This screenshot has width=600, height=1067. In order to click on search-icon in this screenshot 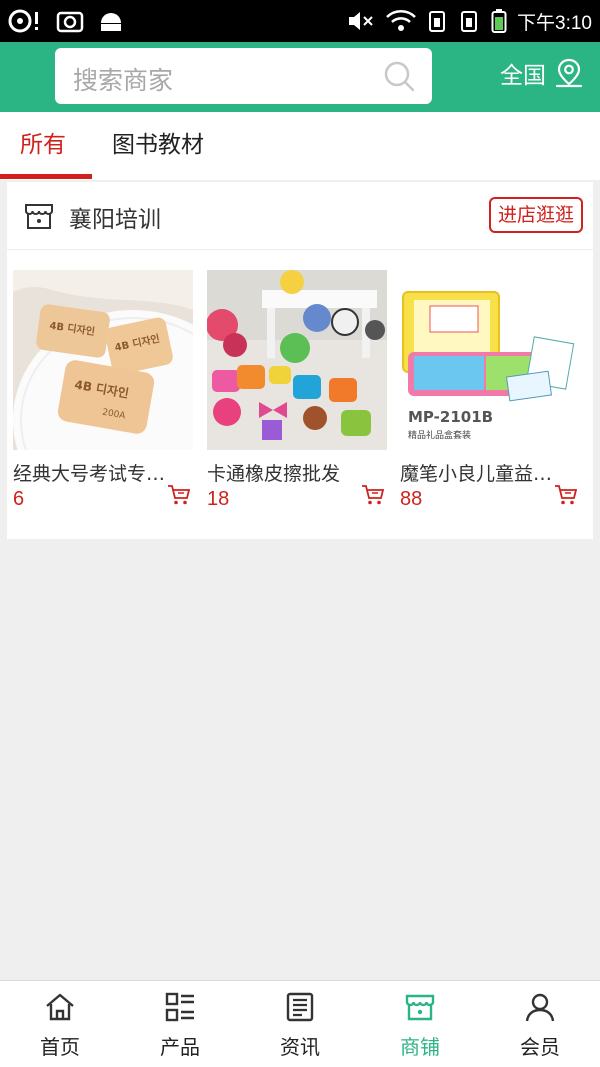, I will do `click(399, 76)`.